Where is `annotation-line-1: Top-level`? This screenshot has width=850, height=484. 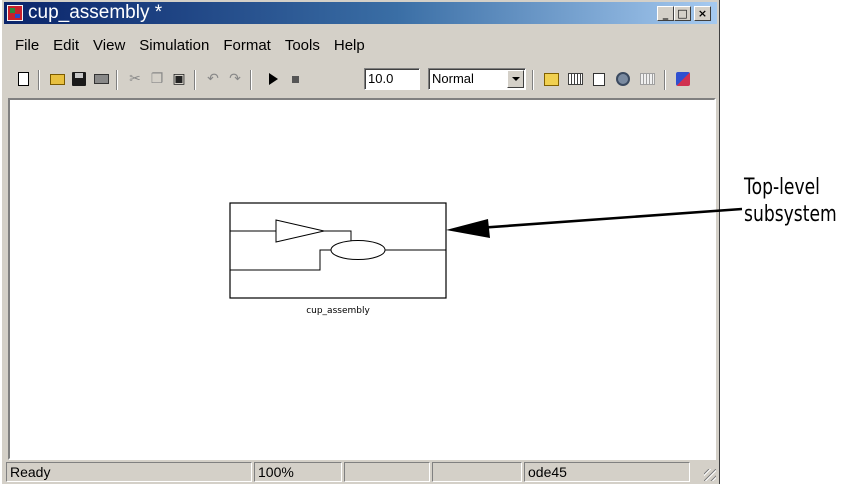 annotation-line-1: Top-level is located at coordinates (782, 187).